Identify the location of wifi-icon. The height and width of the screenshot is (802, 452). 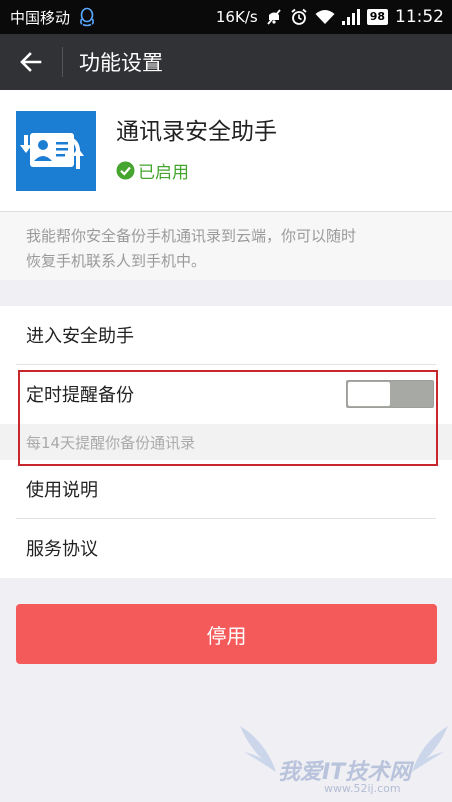
(325, 17).